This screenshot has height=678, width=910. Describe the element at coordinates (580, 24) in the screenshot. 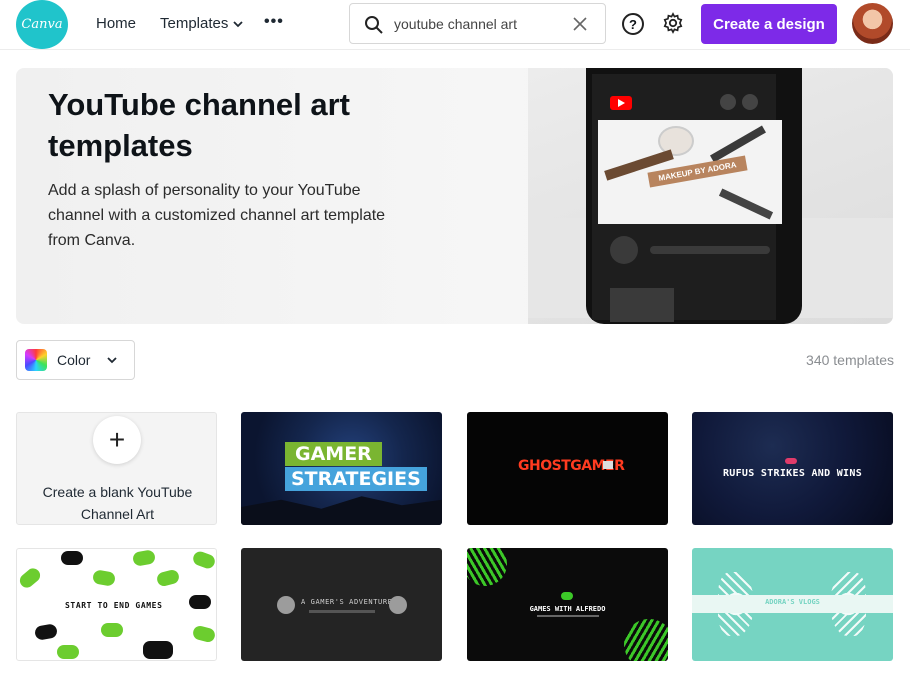

I see `clear-search-icon` at that location.